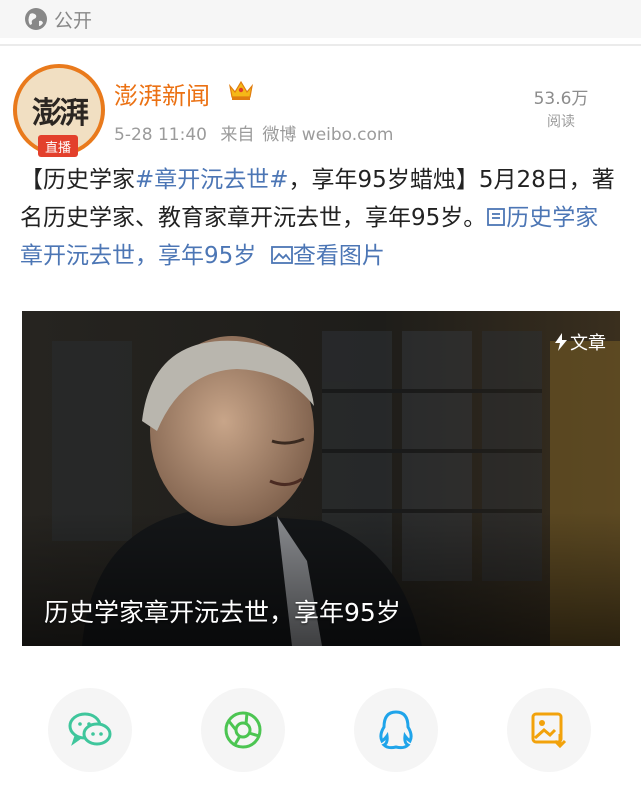 The image size is (641, 800). Describe the element at coordinates (241, 90) in the screenshot. I see `crown-icon` at that location.